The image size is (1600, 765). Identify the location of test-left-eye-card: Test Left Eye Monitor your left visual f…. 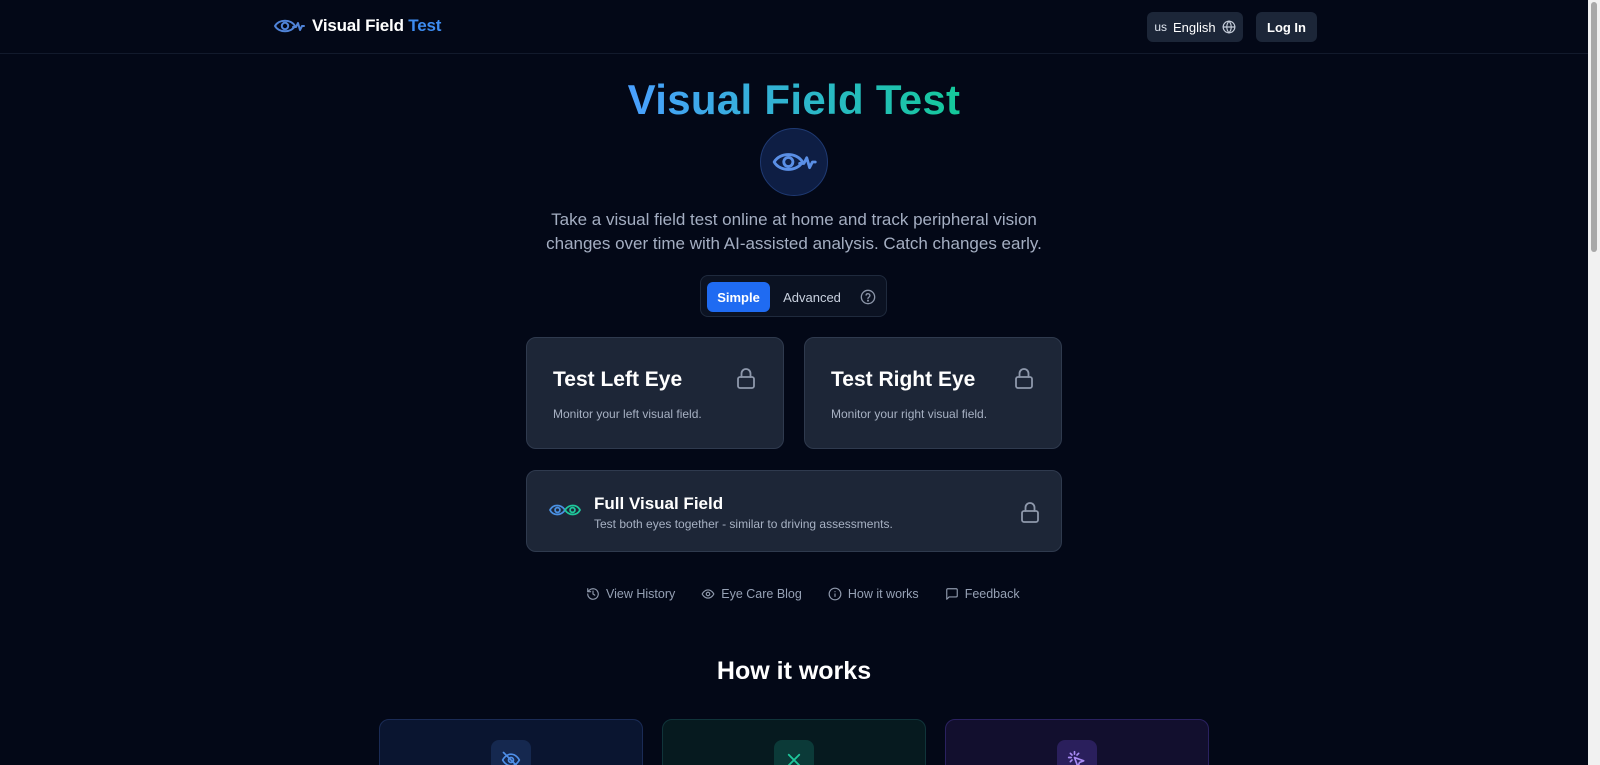
(655, 393).